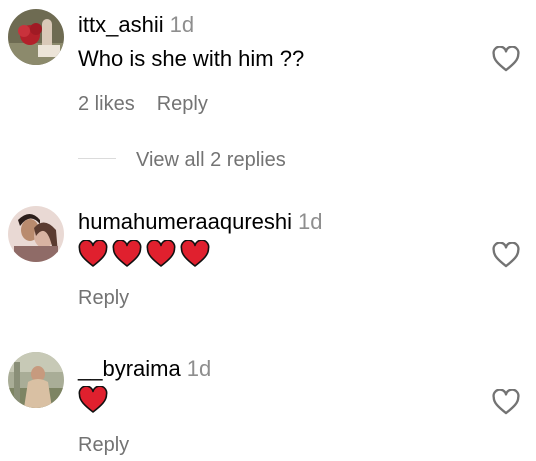 This screenshot has width=536, height=461. I want to click on username: __byraima, so click(129, 368).